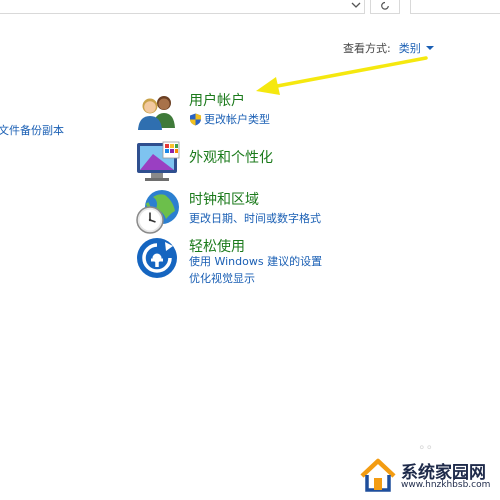 The image size is (500, 500). Describe the element at coordinates (158, 163) in the screenshot. I see `appearance-icon` at that location.